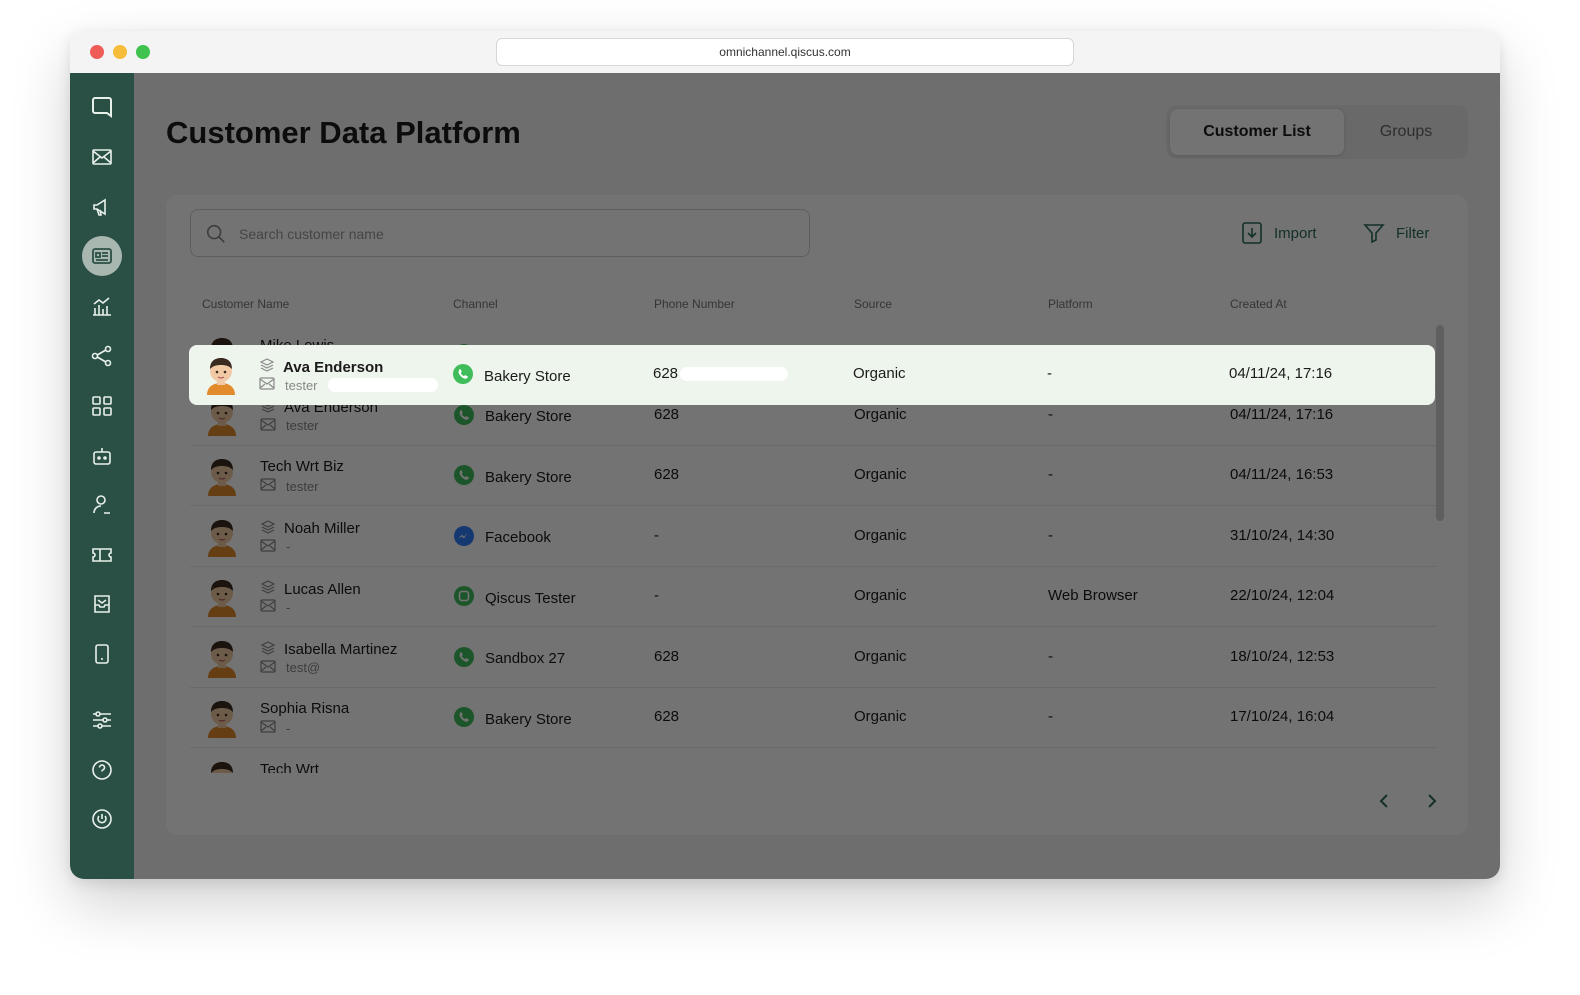 The height and width of the screenshot is (995, 1580). Describe the element at coordinates (1258, 304) in the screenshot. I see `header-created-at: Created At` at that location.